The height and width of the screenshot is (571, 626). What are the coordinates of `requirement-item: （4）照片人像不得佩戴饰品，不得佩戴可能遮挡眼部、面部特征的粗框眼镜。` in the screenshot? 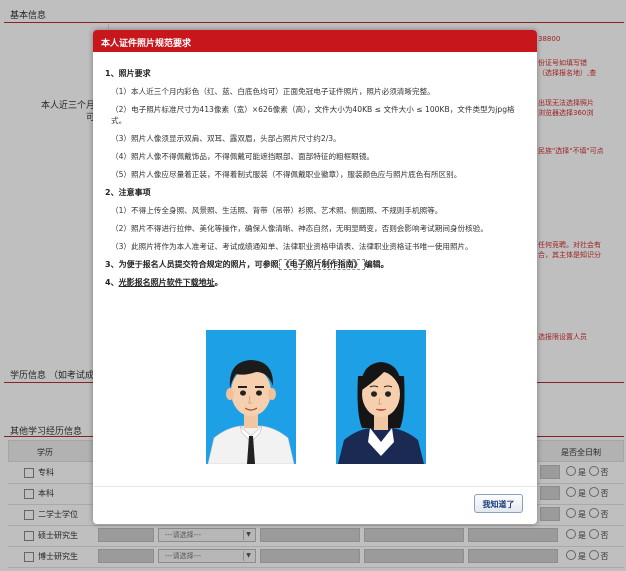 It's located at (243, 156).